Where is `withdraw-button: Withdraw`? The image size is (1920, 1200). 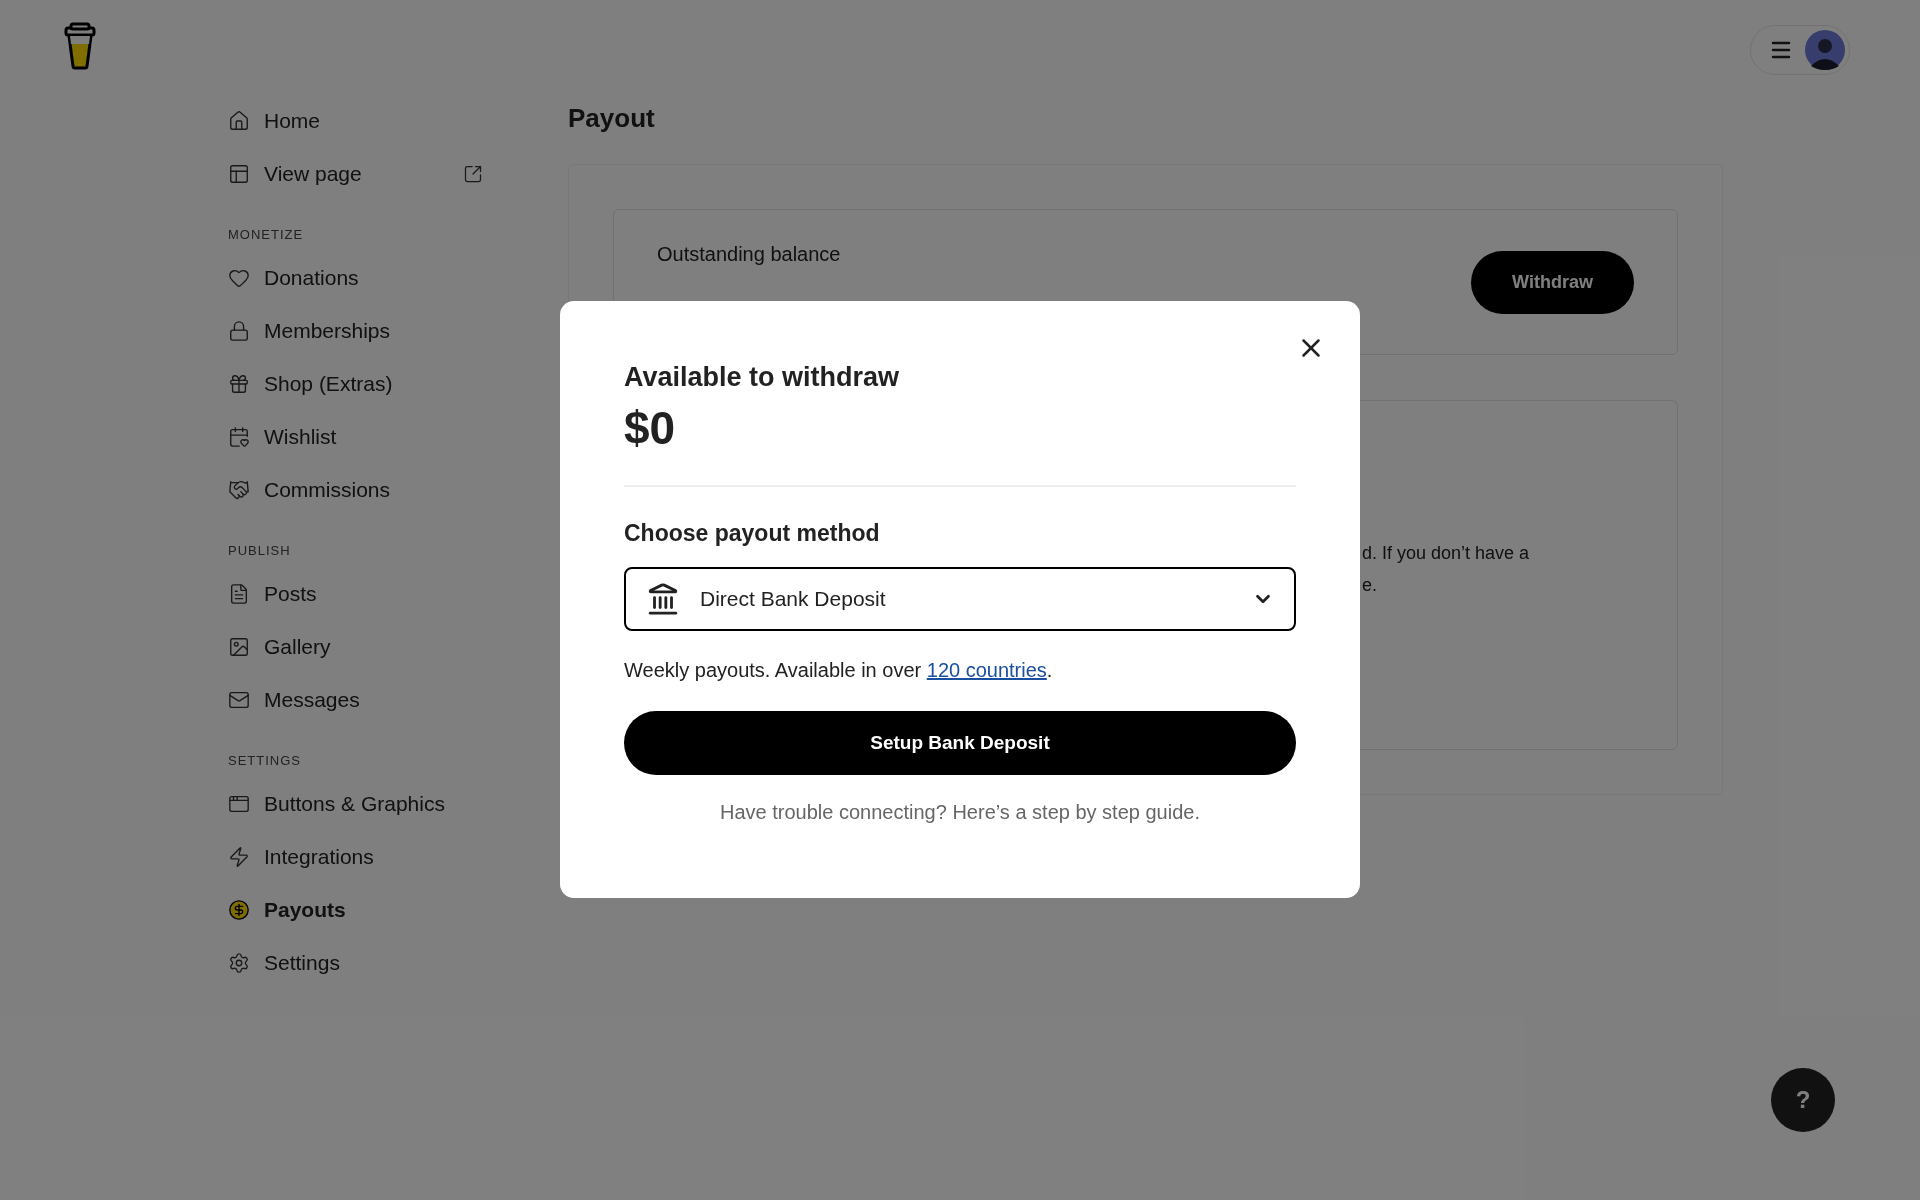 withdraw-button: Withdraw is located at coordinates (1552, 282).